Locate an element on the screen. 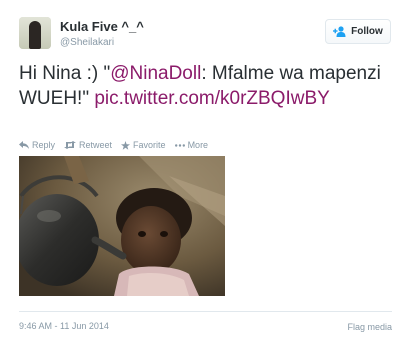 Image resolution: width=412 pixels, height=358 pixels. tweet-prefix: Hi Nina :) " is located at coordinates (65, 73).